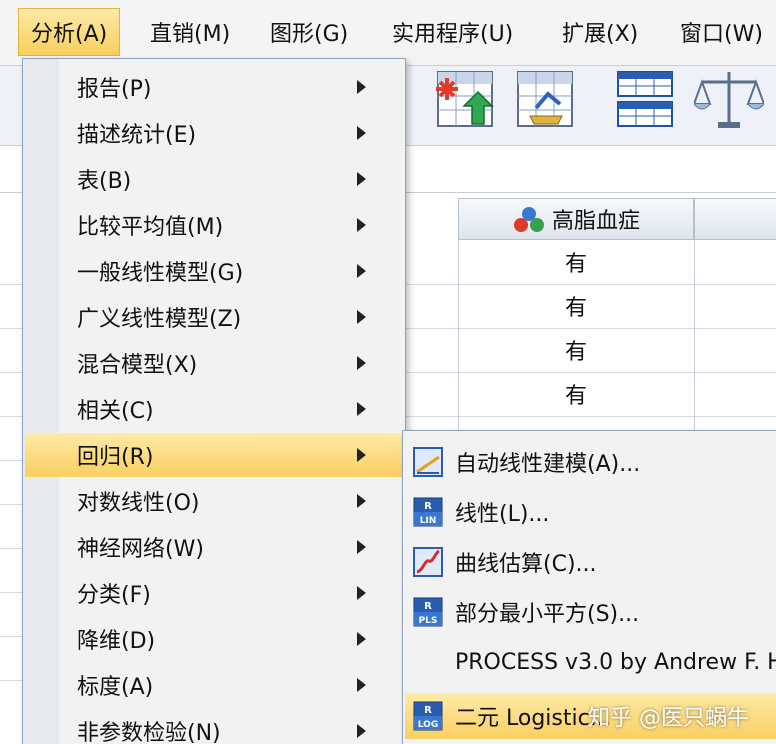 This screenshot has width=776, height=744. I want to click on svg-text: PLS, so click(428, 621).